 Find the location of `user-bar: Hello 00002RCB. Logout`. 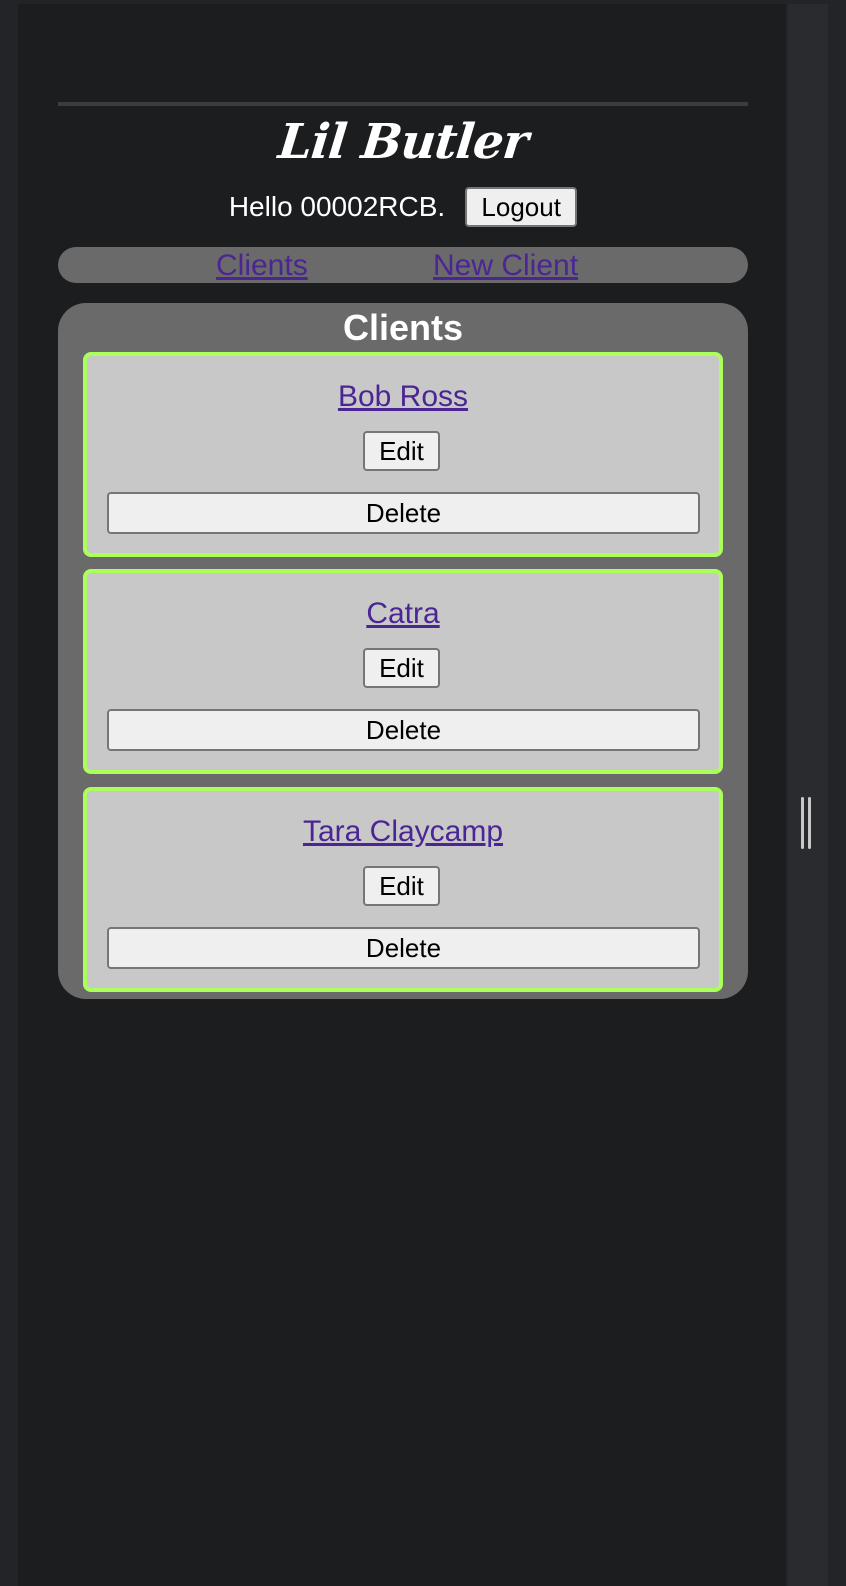

user-bar: Hello 00002RCB. Logout is located at coordinates (403, 207).